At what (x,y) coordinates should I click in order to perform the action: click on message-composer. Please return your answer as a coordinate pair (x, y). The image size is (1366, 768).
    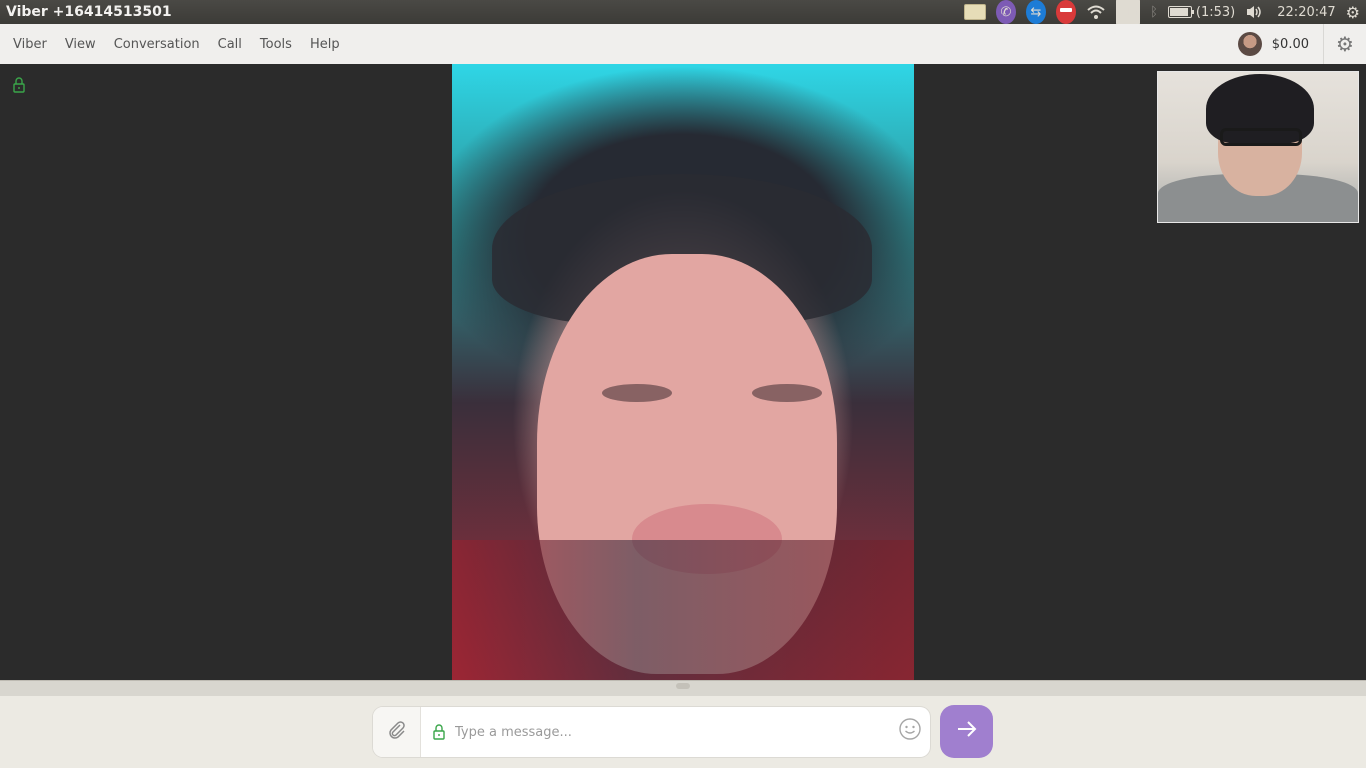
    Looking at the image, I should click on (651, 732).